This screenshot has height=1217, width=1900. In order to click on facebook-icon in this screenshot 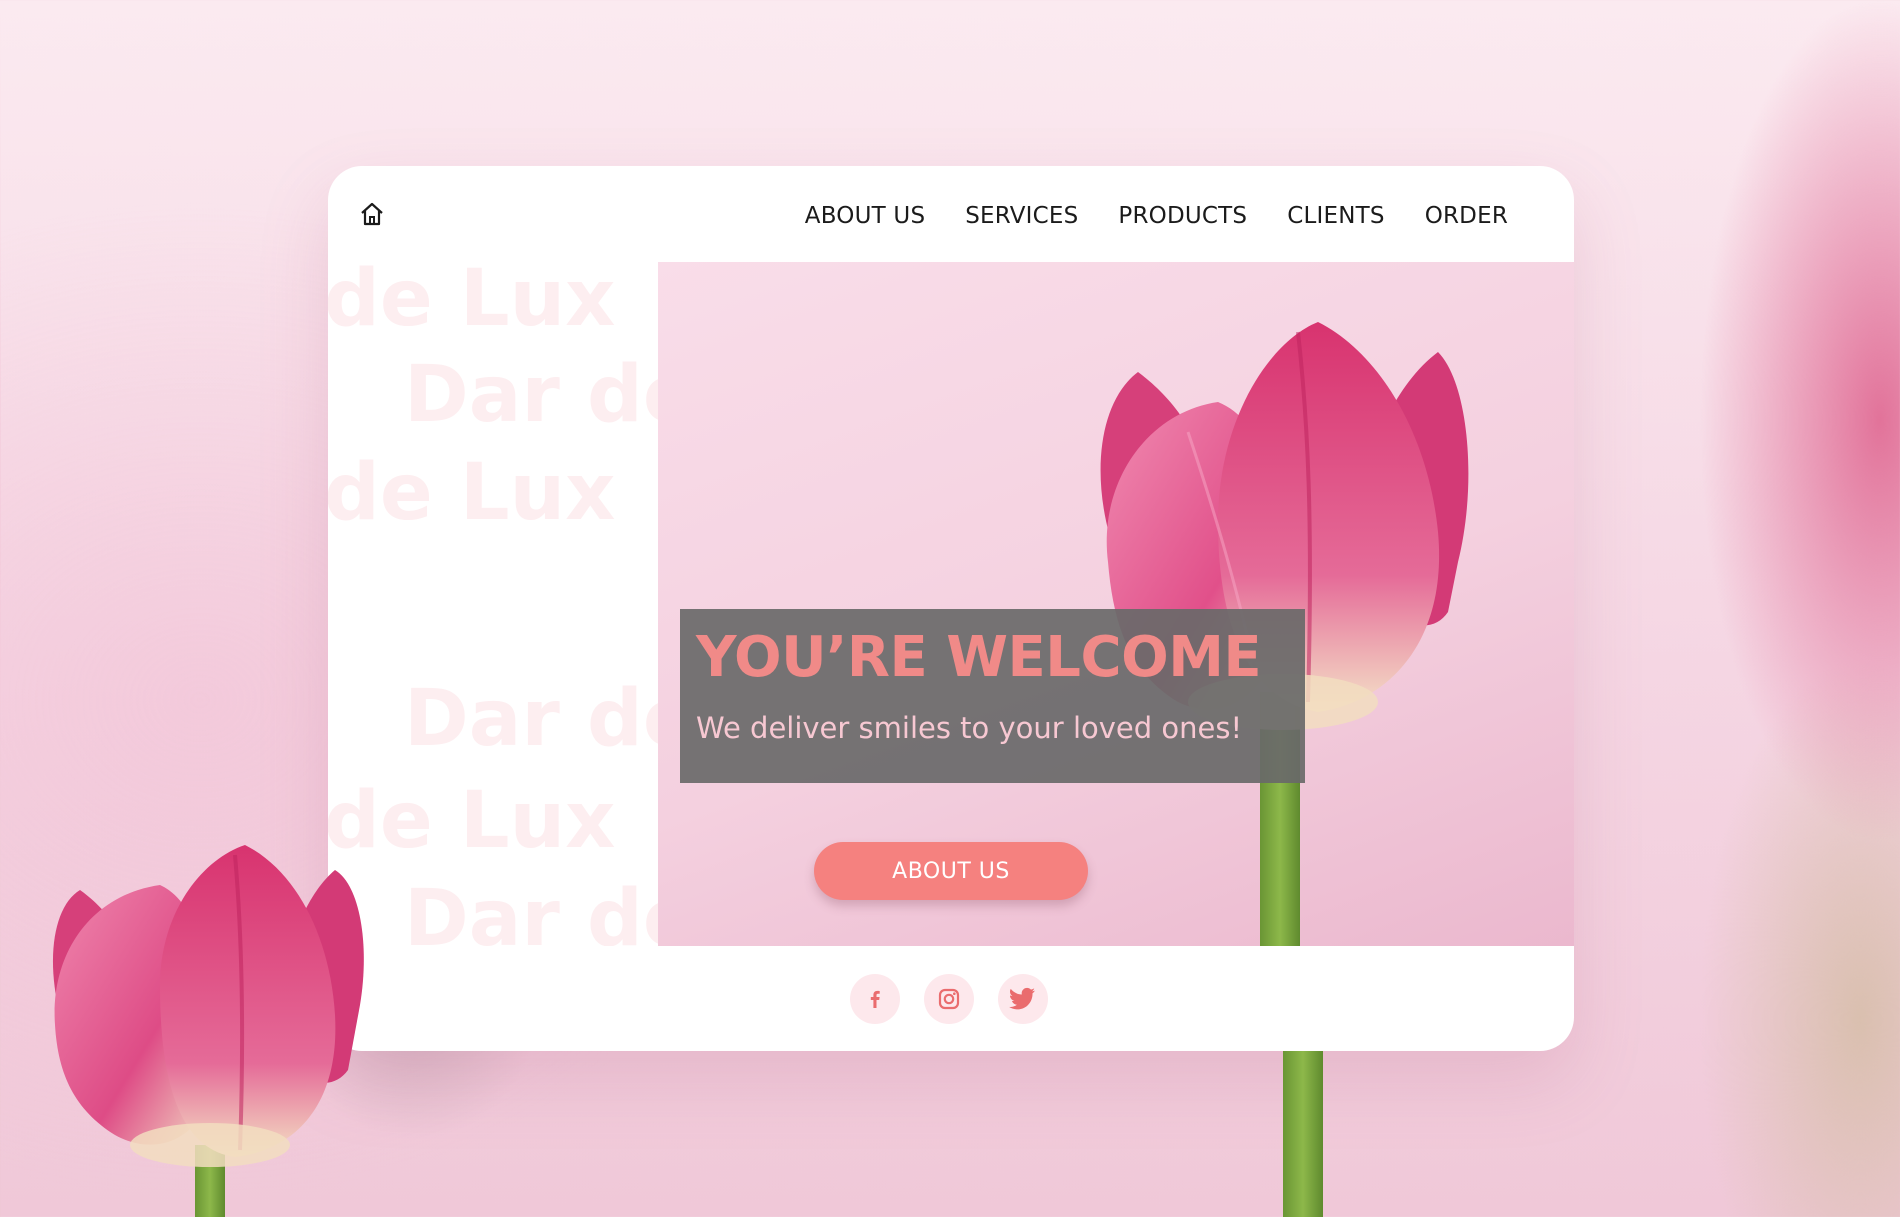, I will do `click(875, 999)`.